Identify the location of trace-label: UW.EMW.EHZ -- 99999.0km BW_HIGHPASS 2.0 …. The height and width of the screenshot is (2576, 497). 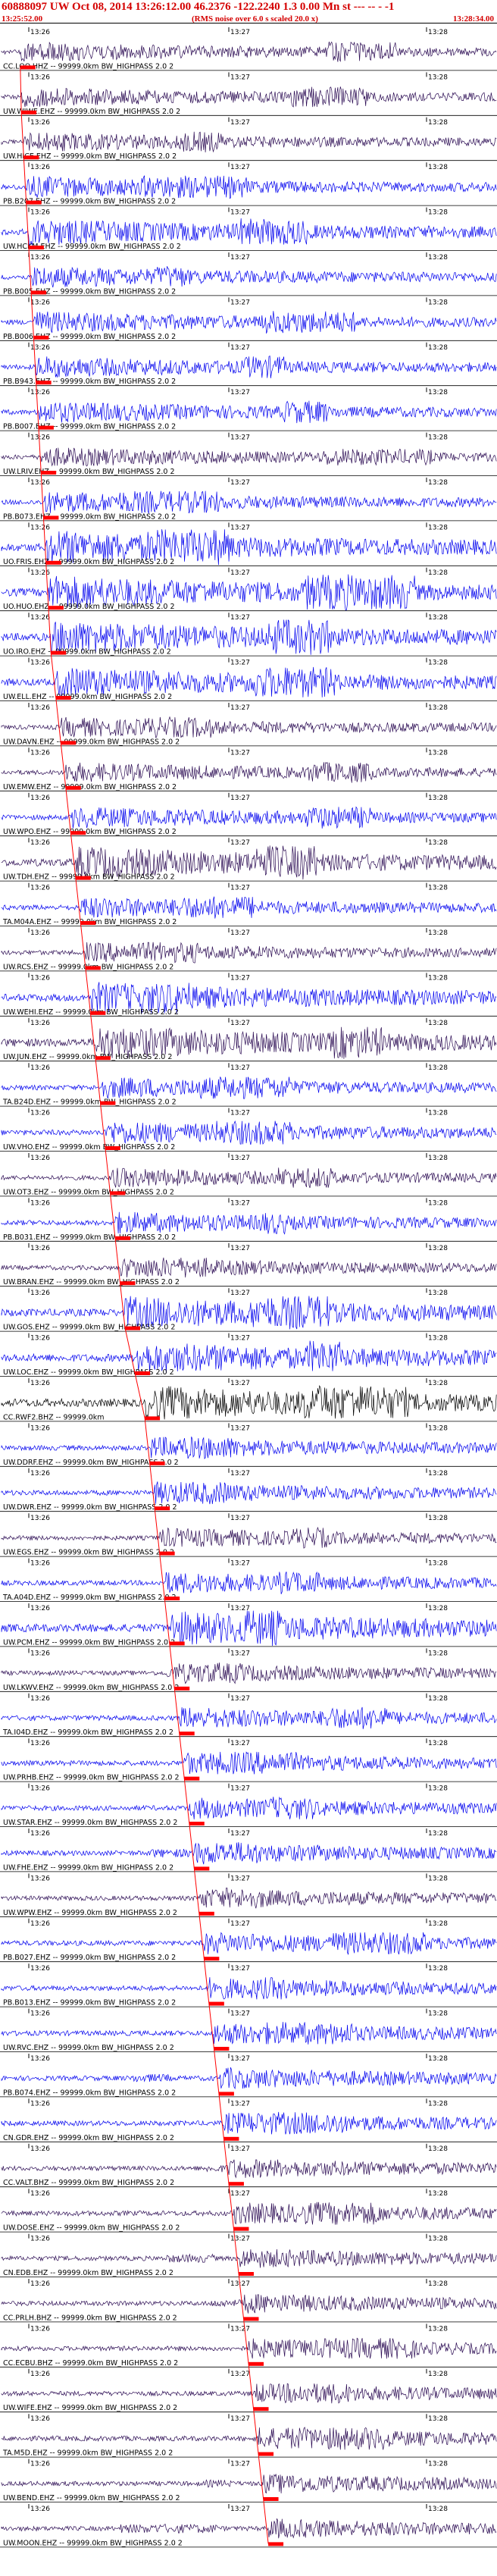
(90, 787).